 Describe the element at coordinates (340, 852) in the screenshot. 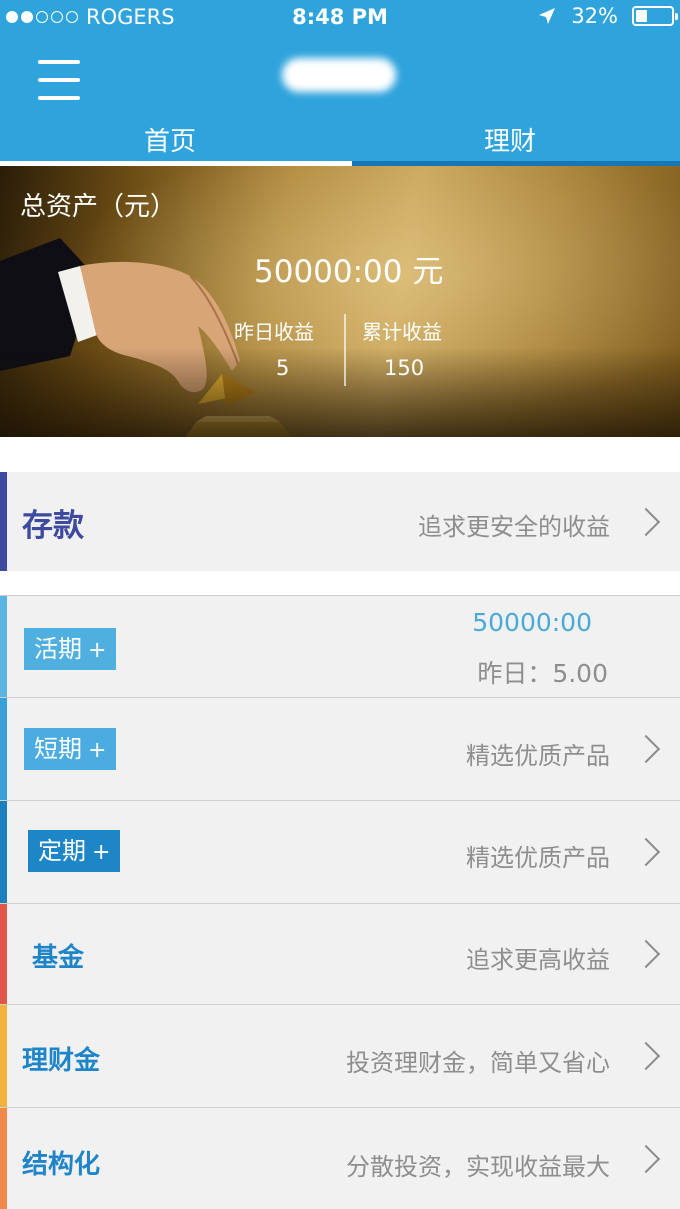

I see `fixed-term-row: 定期 + 精选优质产品` at that location.